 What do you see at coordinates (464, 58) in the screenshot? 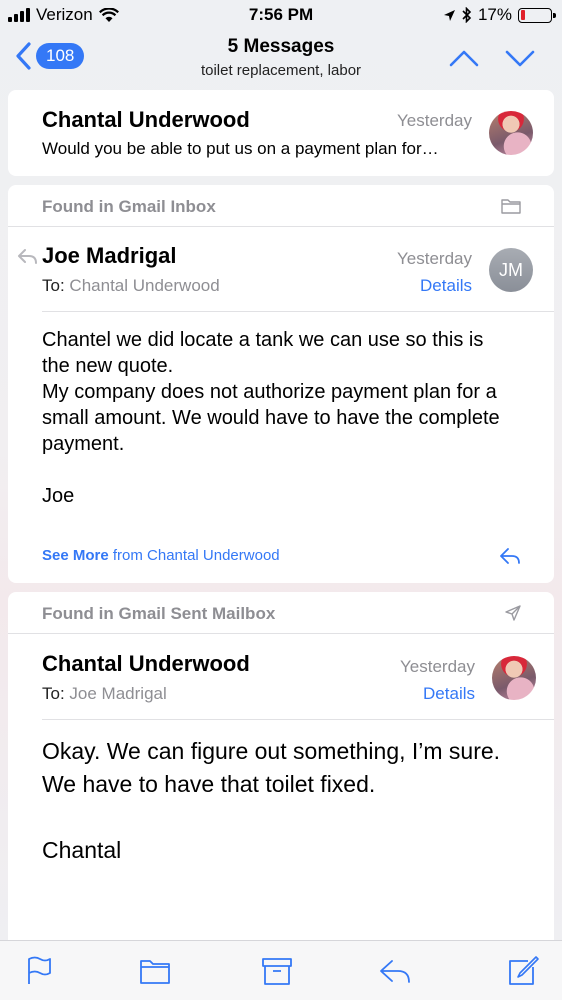
I see `previous-message-button` at bounding box center [464, 58].